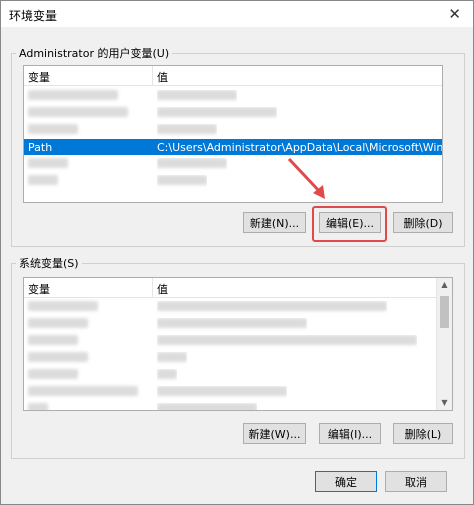 The image size is (474, 505). Describe the element at coordinates (444, 312) in the screenshot. I see `scroll-thumb` at that location.